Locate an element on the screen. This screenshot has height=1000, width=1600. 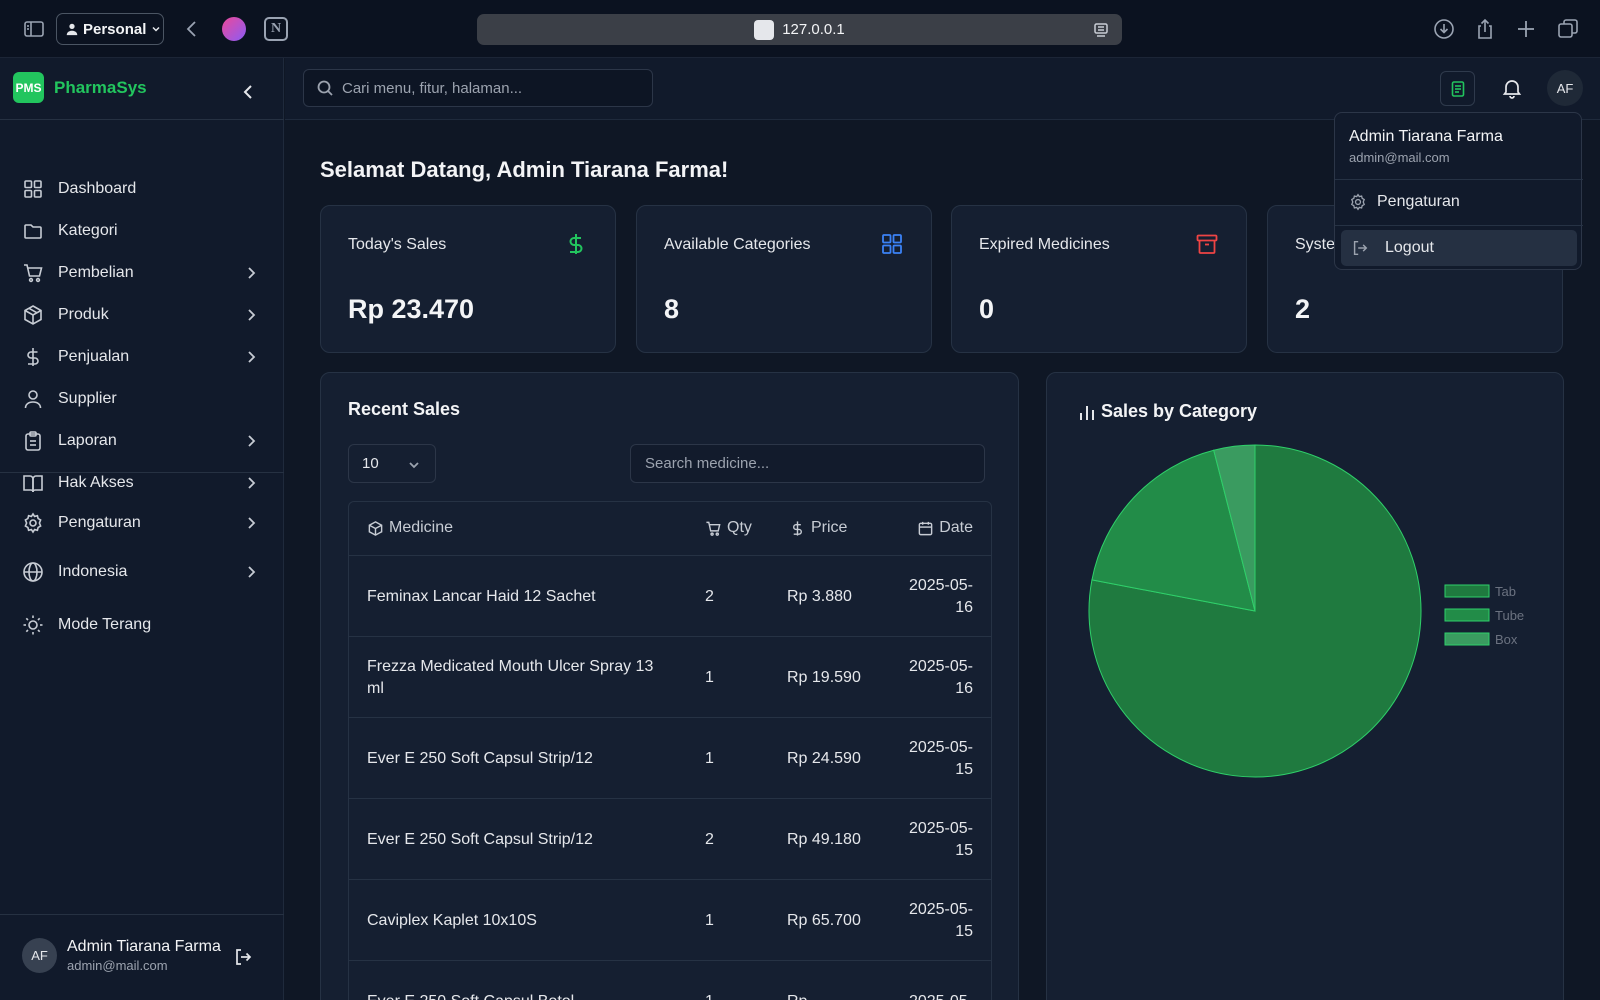
clipboard-icon is located at coordinates (33, 441).